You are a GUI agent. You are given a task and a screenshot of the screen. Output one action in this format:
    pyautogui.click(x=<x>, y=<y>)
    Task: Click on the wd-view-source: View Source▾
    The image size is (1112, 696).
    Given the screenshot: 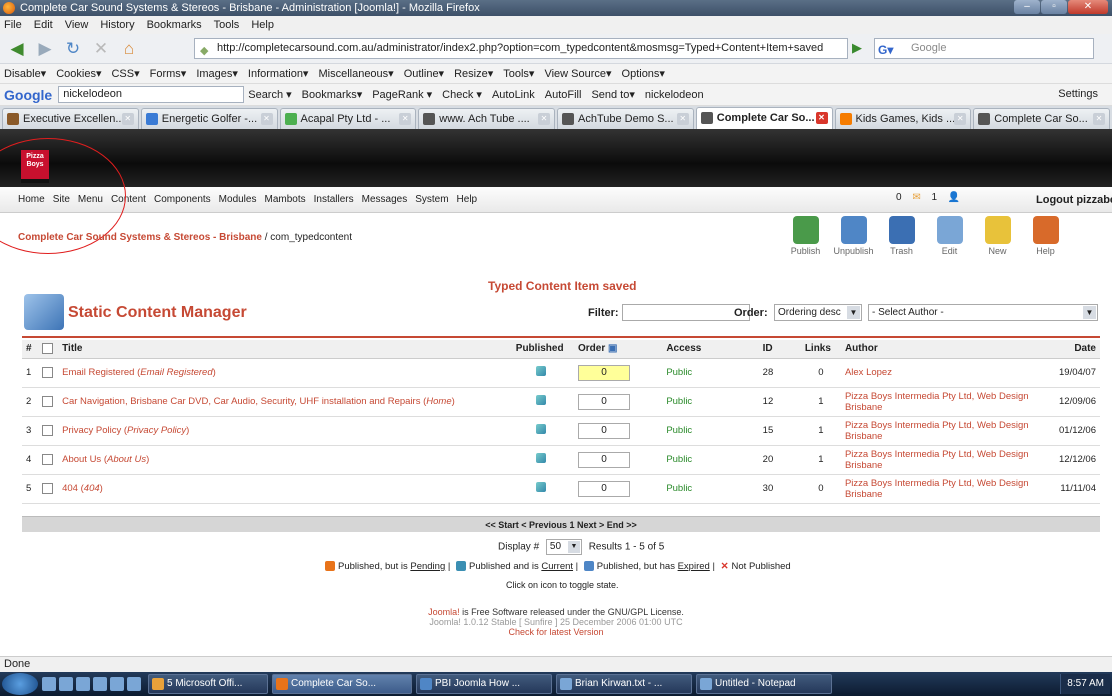 What is the action you would take?
    pyautogui.click(x=577, y=73)
    